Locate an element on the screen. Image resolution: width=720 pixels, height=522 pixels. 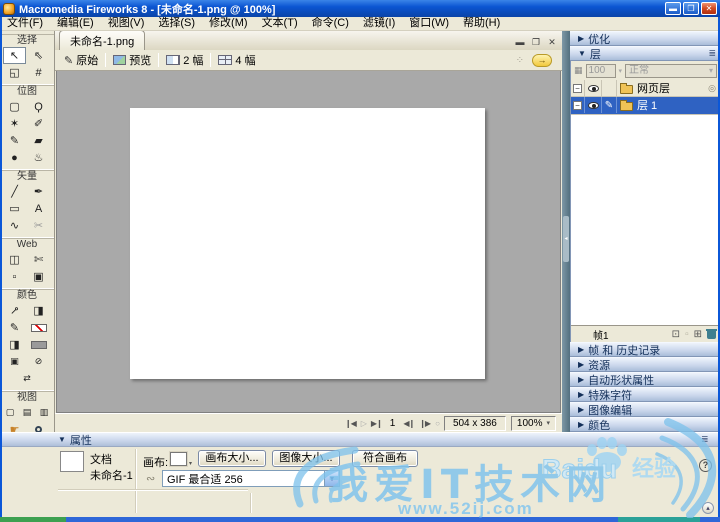
magic-wand-tool: ✶ is located at coordinates (14, 123).